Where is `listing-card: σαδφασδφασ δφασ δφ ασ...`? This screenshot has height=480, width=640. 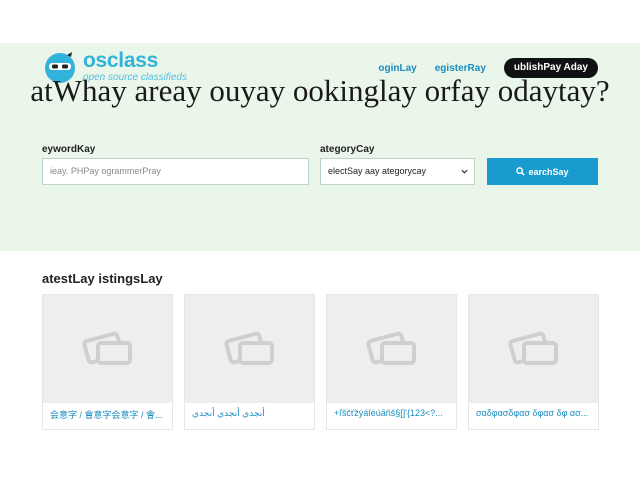
listing-card: σαδφασδφασ δφασ δφ ασ... is located at coordinates (533, 362).